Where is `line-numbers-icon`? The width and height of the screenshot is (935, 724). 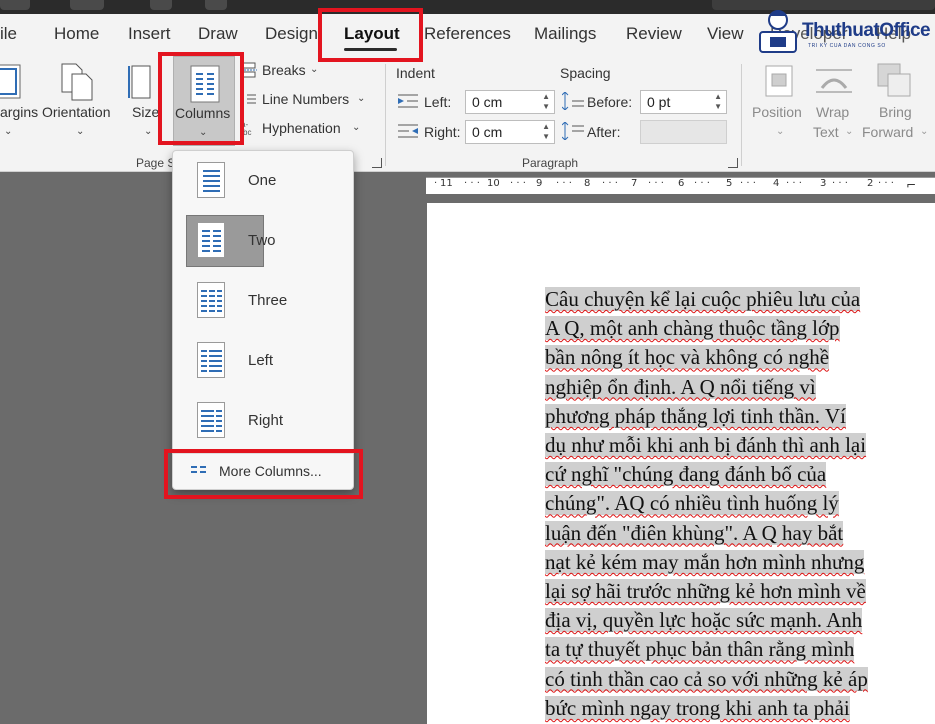 line-numbers-icon is located at coordinates (248, 99).